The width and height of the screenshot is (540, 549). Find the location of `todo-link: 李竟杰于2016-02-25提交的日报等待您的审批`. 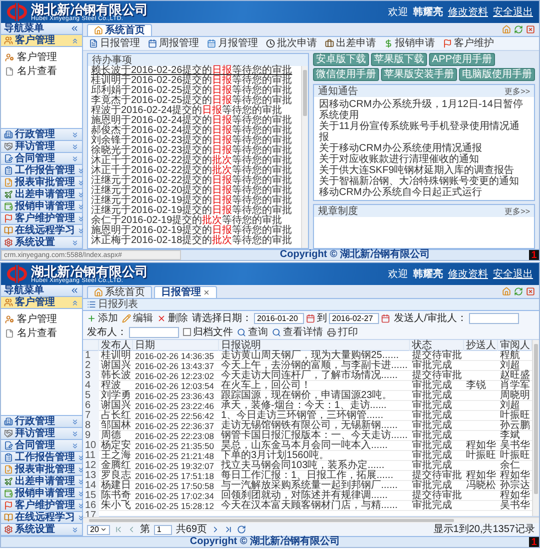

todo-link: 李竟杰于2016-02-25提交的日报等待您的审批 is located at coordinates (194, 101).